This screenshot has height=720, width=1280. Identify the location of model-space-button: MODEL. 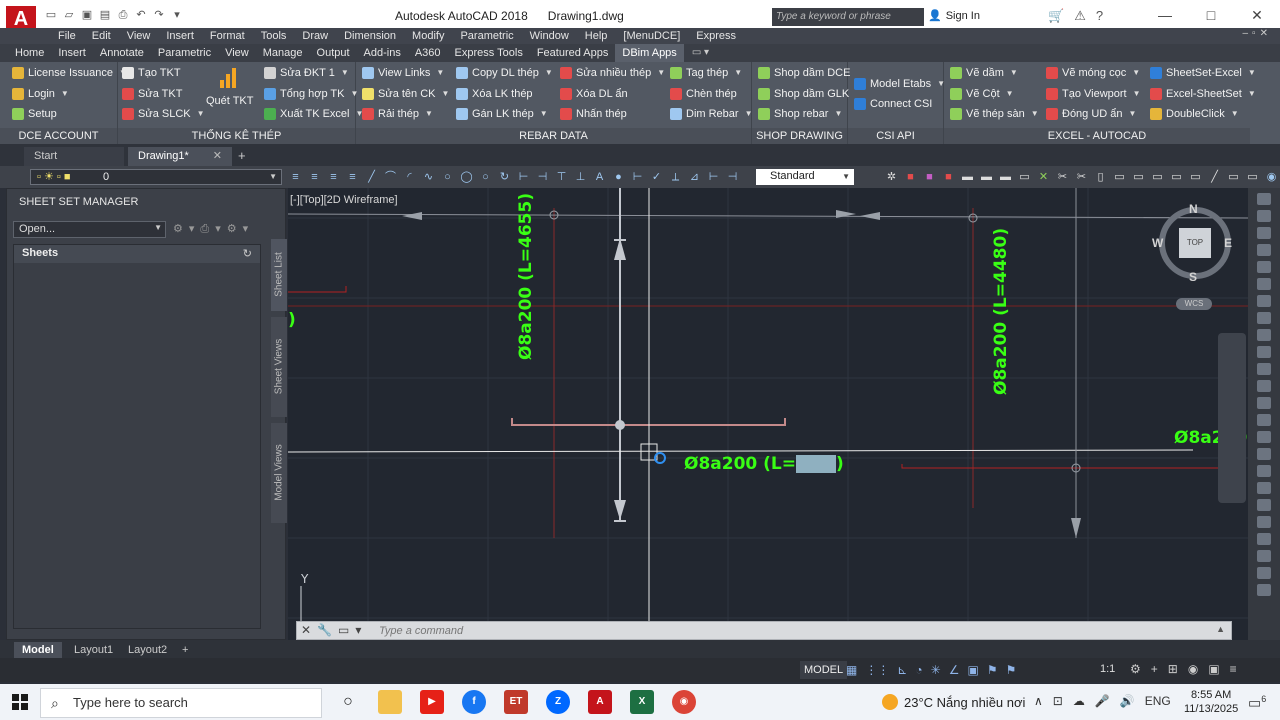
(824, 670).